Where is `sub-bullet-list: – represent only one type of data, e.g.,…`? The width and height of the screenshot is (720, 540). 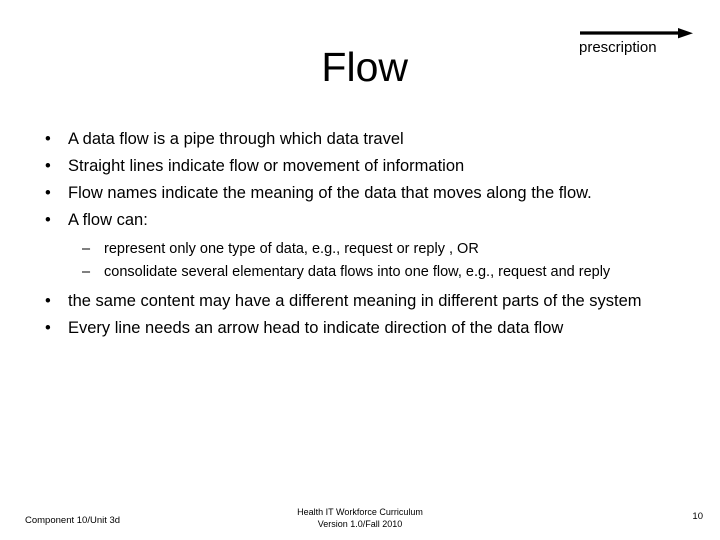 sub-bullet-list: – represent only one type of data, e.g.,… is located at coordinates (362, 260).